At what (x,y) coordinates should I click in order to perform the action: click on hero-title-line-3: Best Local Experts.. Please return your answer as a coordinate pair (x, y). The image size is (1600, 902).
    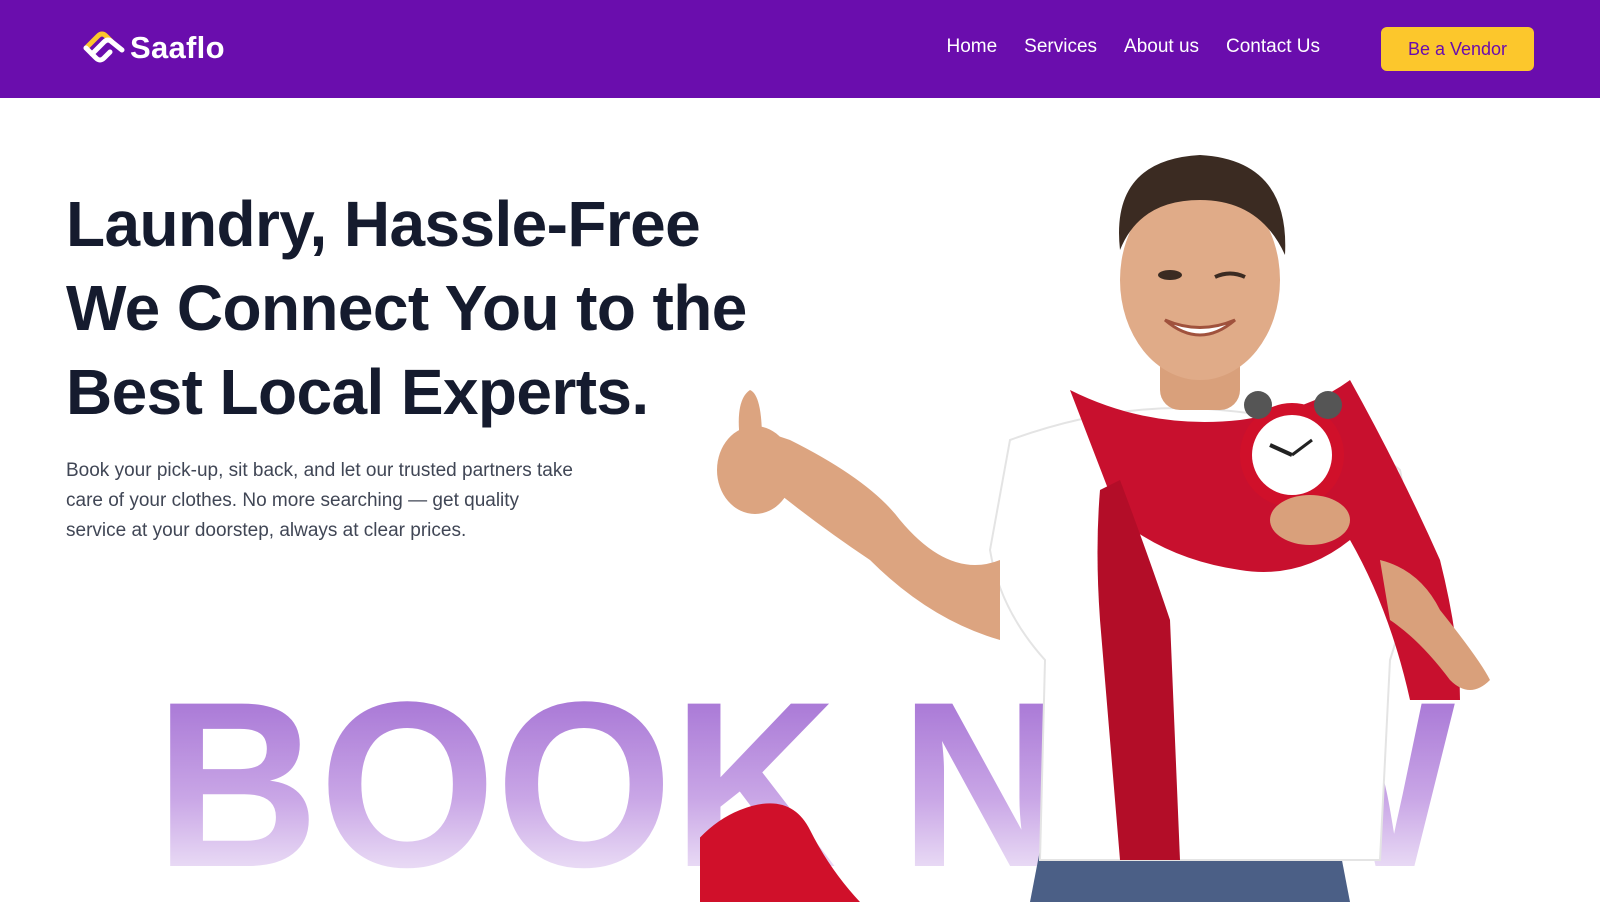
    Looking at the image, I should click on (357, 392).